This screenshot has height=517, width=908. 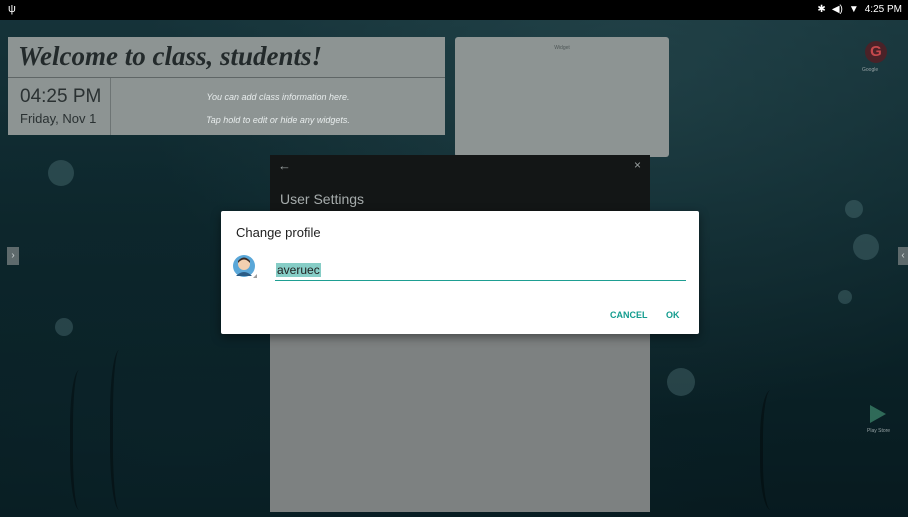 I want to click on right-edge-handle: ‹, so click(x=903, y=256).